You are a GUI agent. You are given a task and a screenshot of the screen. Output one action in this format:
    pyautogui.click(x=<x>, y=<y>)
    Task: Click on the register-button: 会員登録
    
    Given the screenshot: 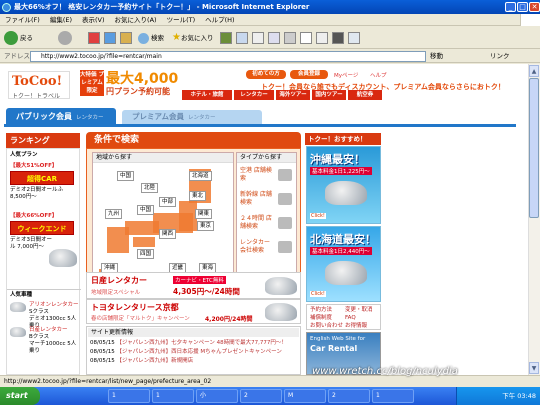 What is the action you would take?
    pyautogui.click(x=309, y=74)
    